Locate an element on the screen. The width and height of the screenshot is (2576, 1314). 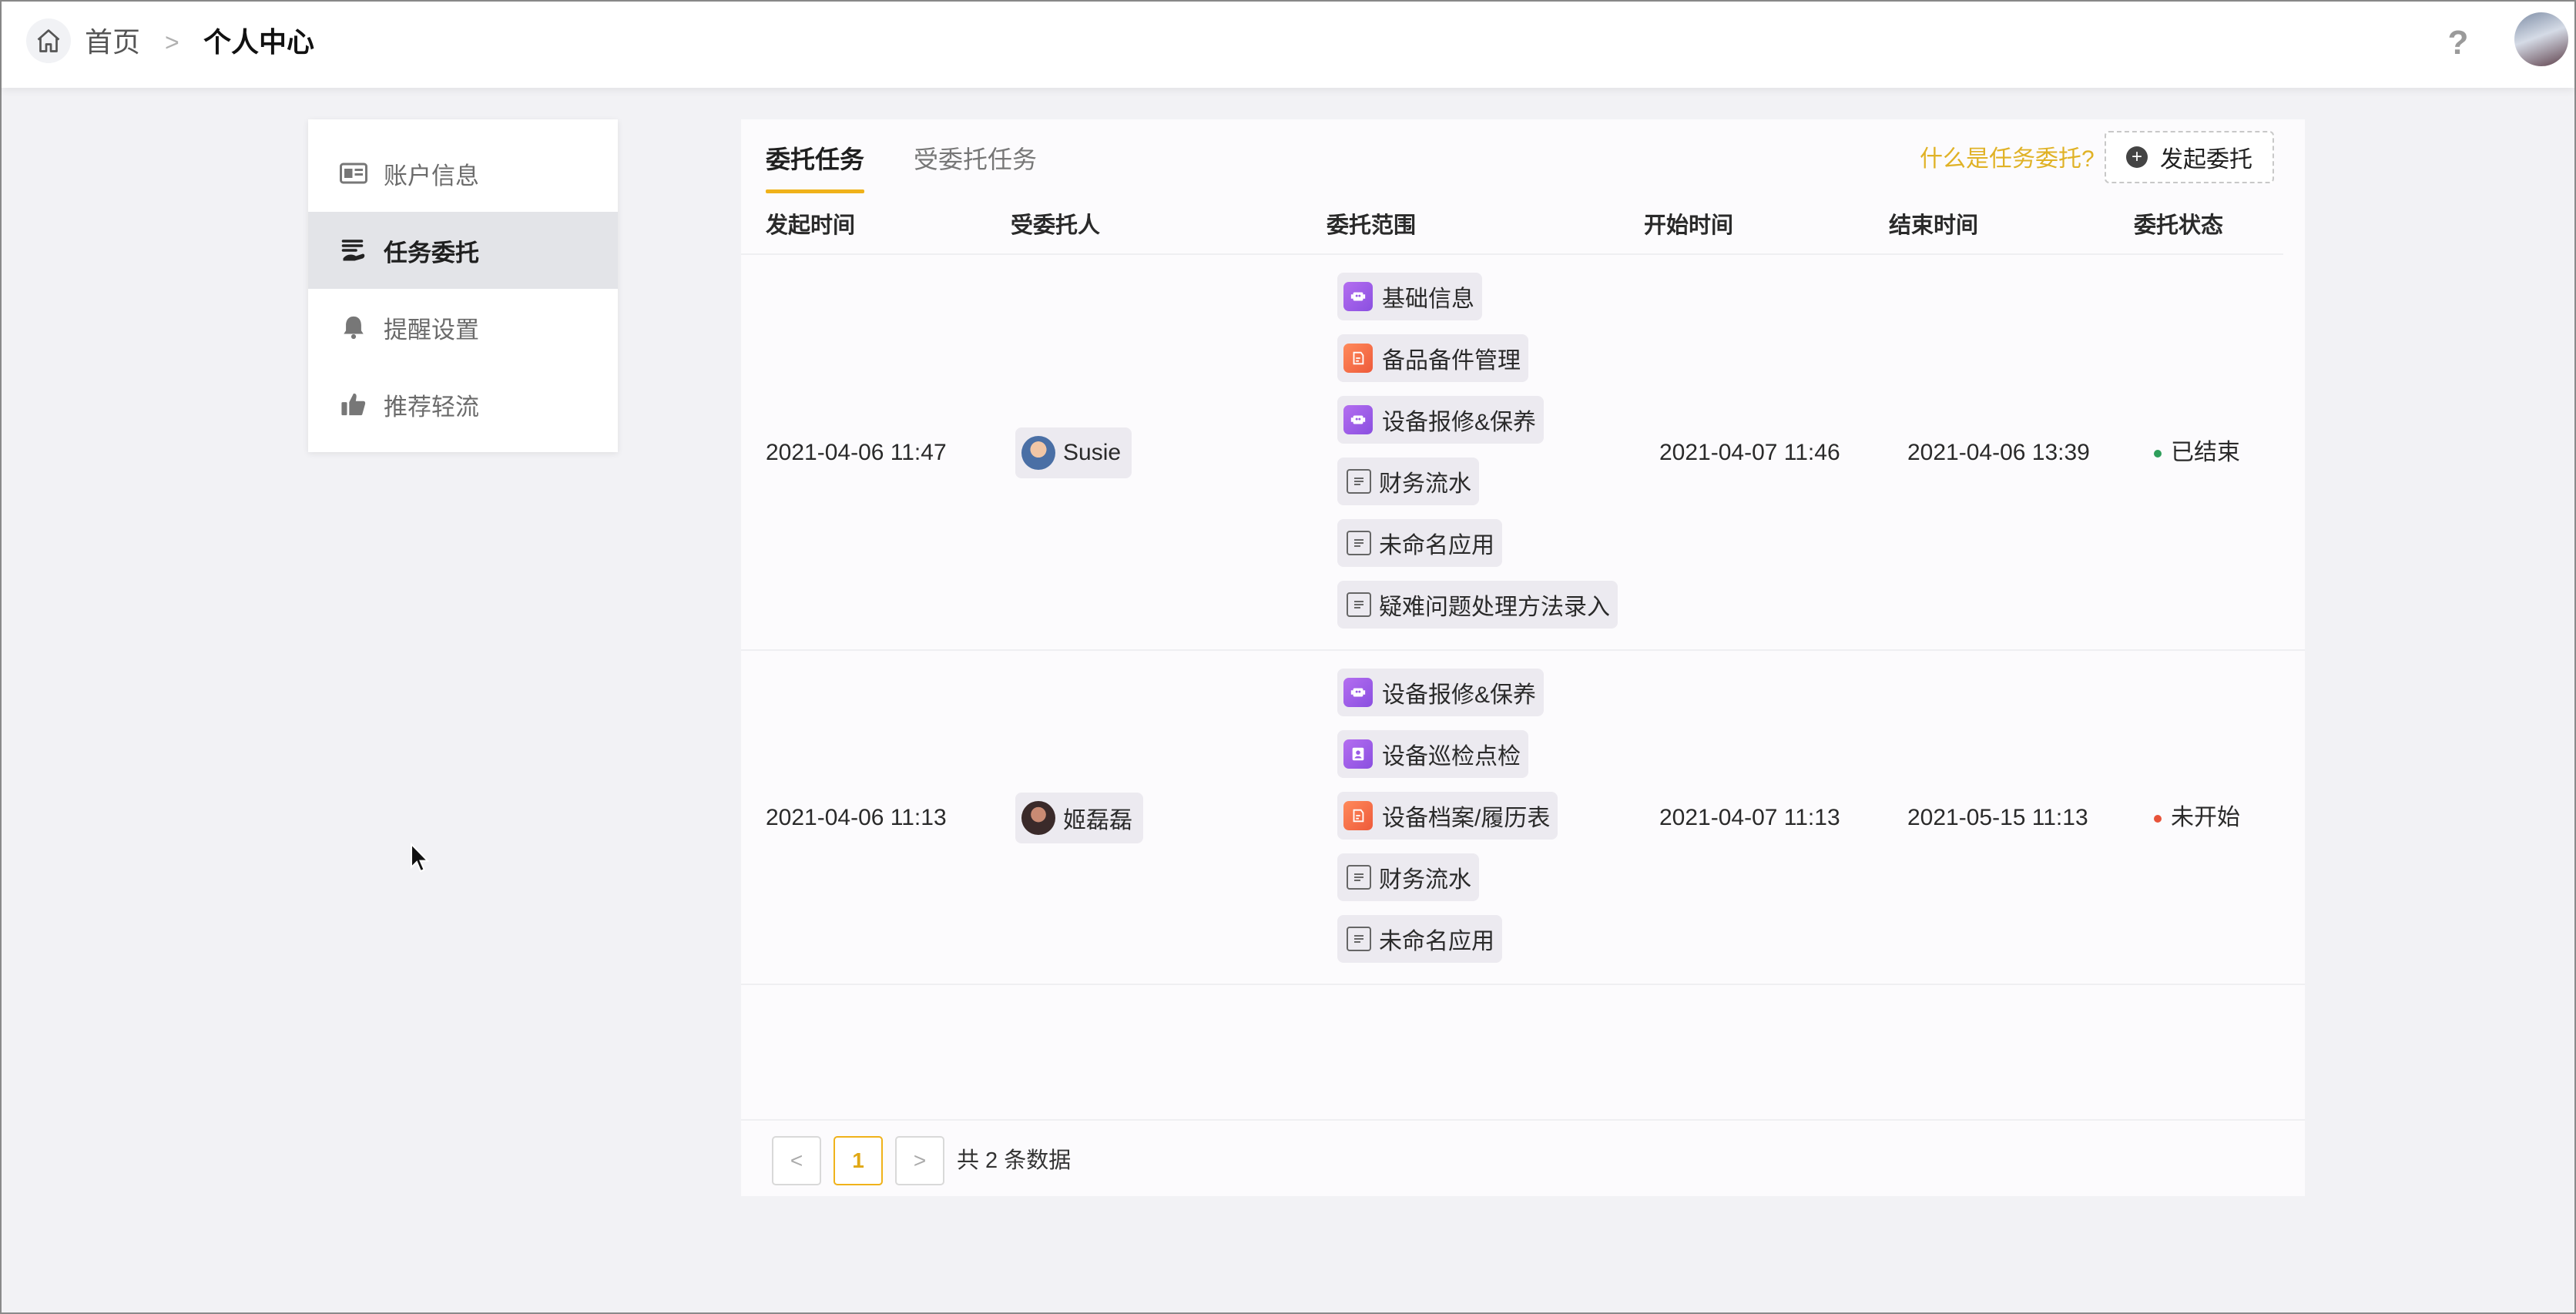
column-header-delegate: 受委托人 is located at coordinates (1056, 225).